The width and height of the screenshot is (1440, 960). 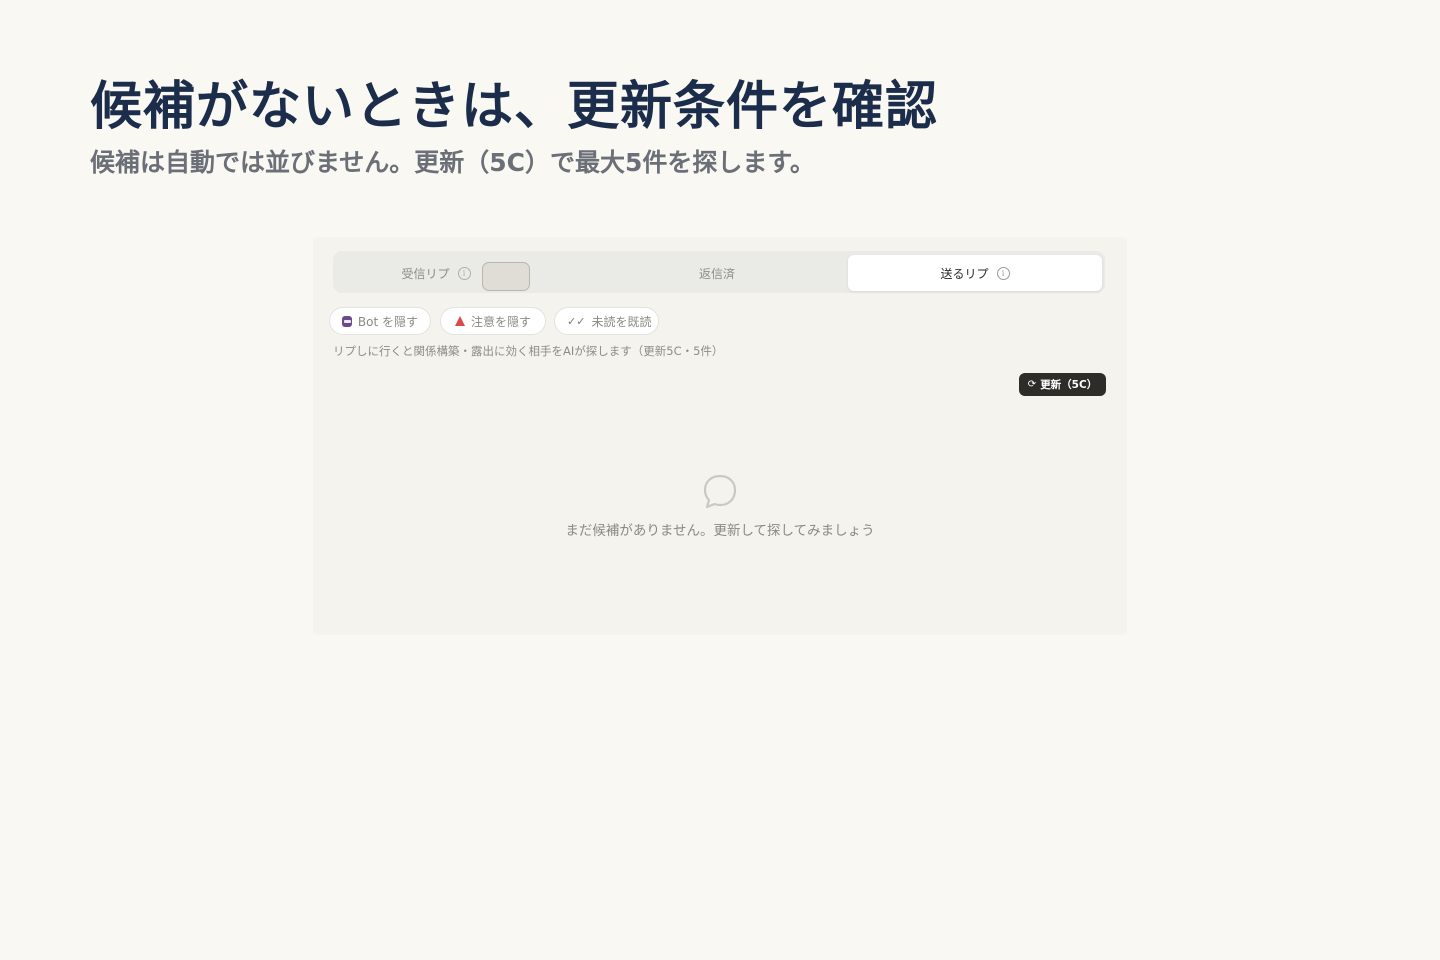 I want to click on tab-replied-label: 返信済, so click(x=716, y=273).